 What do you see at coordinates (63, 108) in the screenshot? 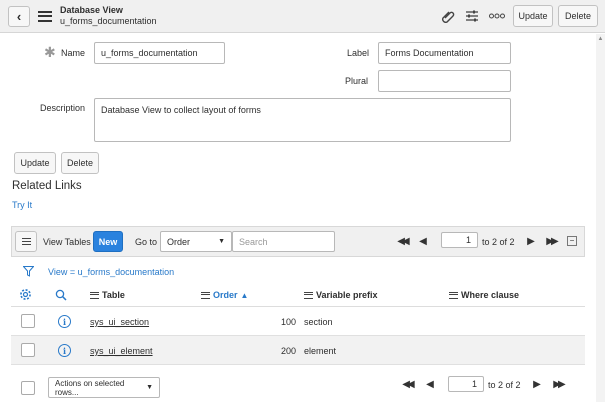
I see `description-label: Description` at bounding box center [63, 108].